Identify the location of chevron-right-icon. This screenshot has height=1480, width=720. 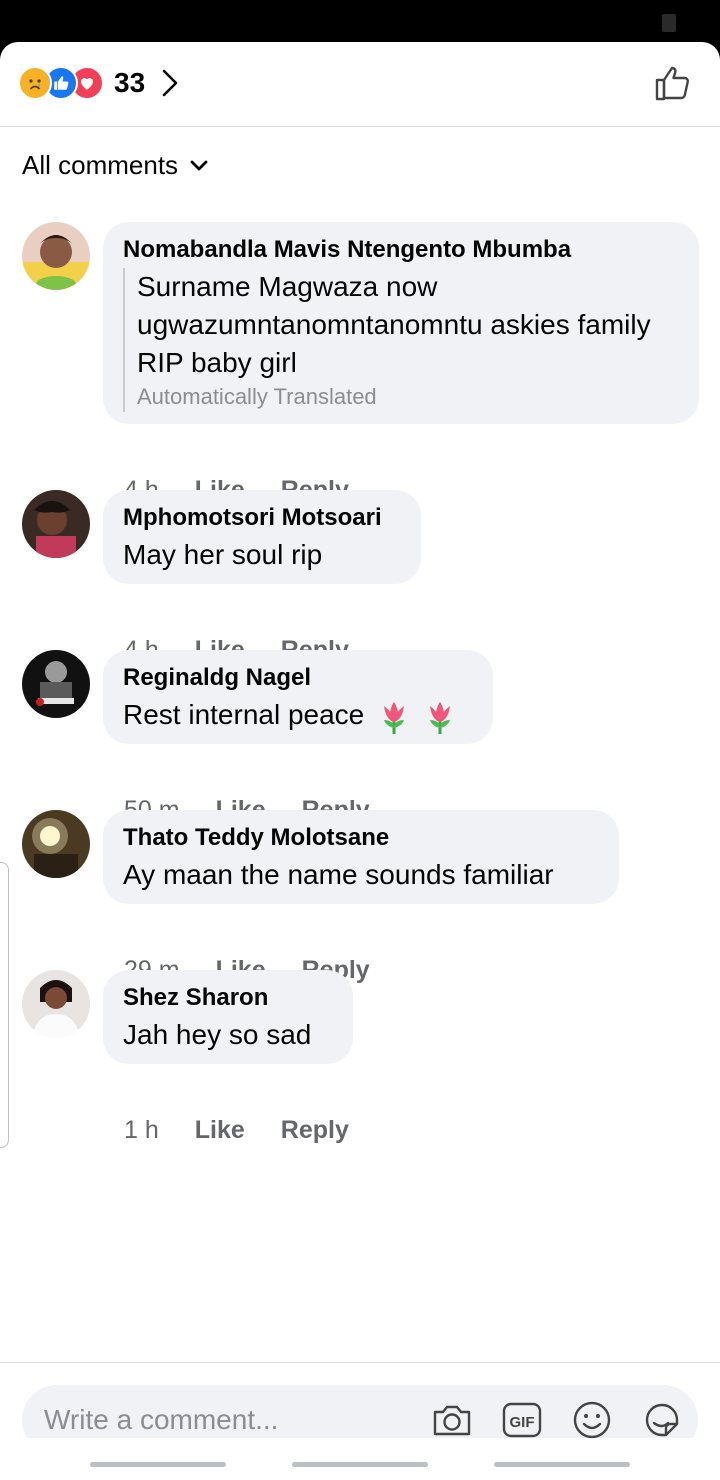
(170, 83).